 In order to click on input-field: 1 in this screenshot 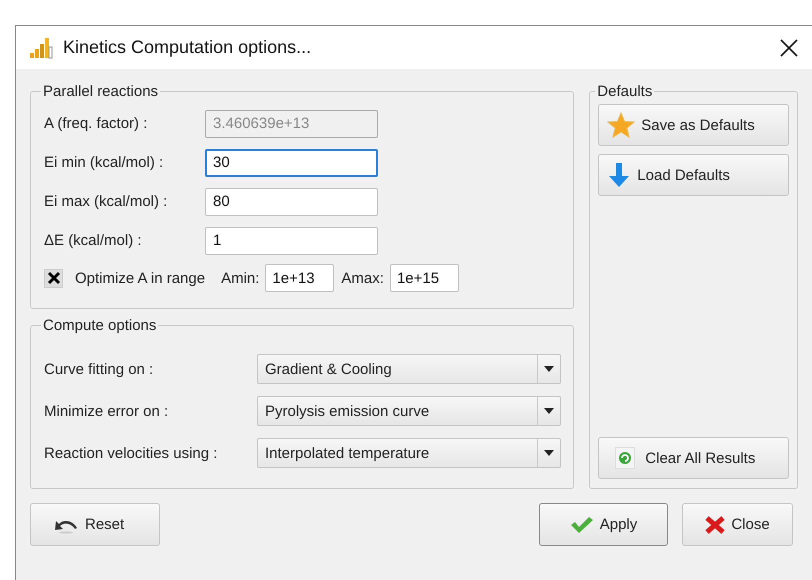, I will do `click(291, 240)`.